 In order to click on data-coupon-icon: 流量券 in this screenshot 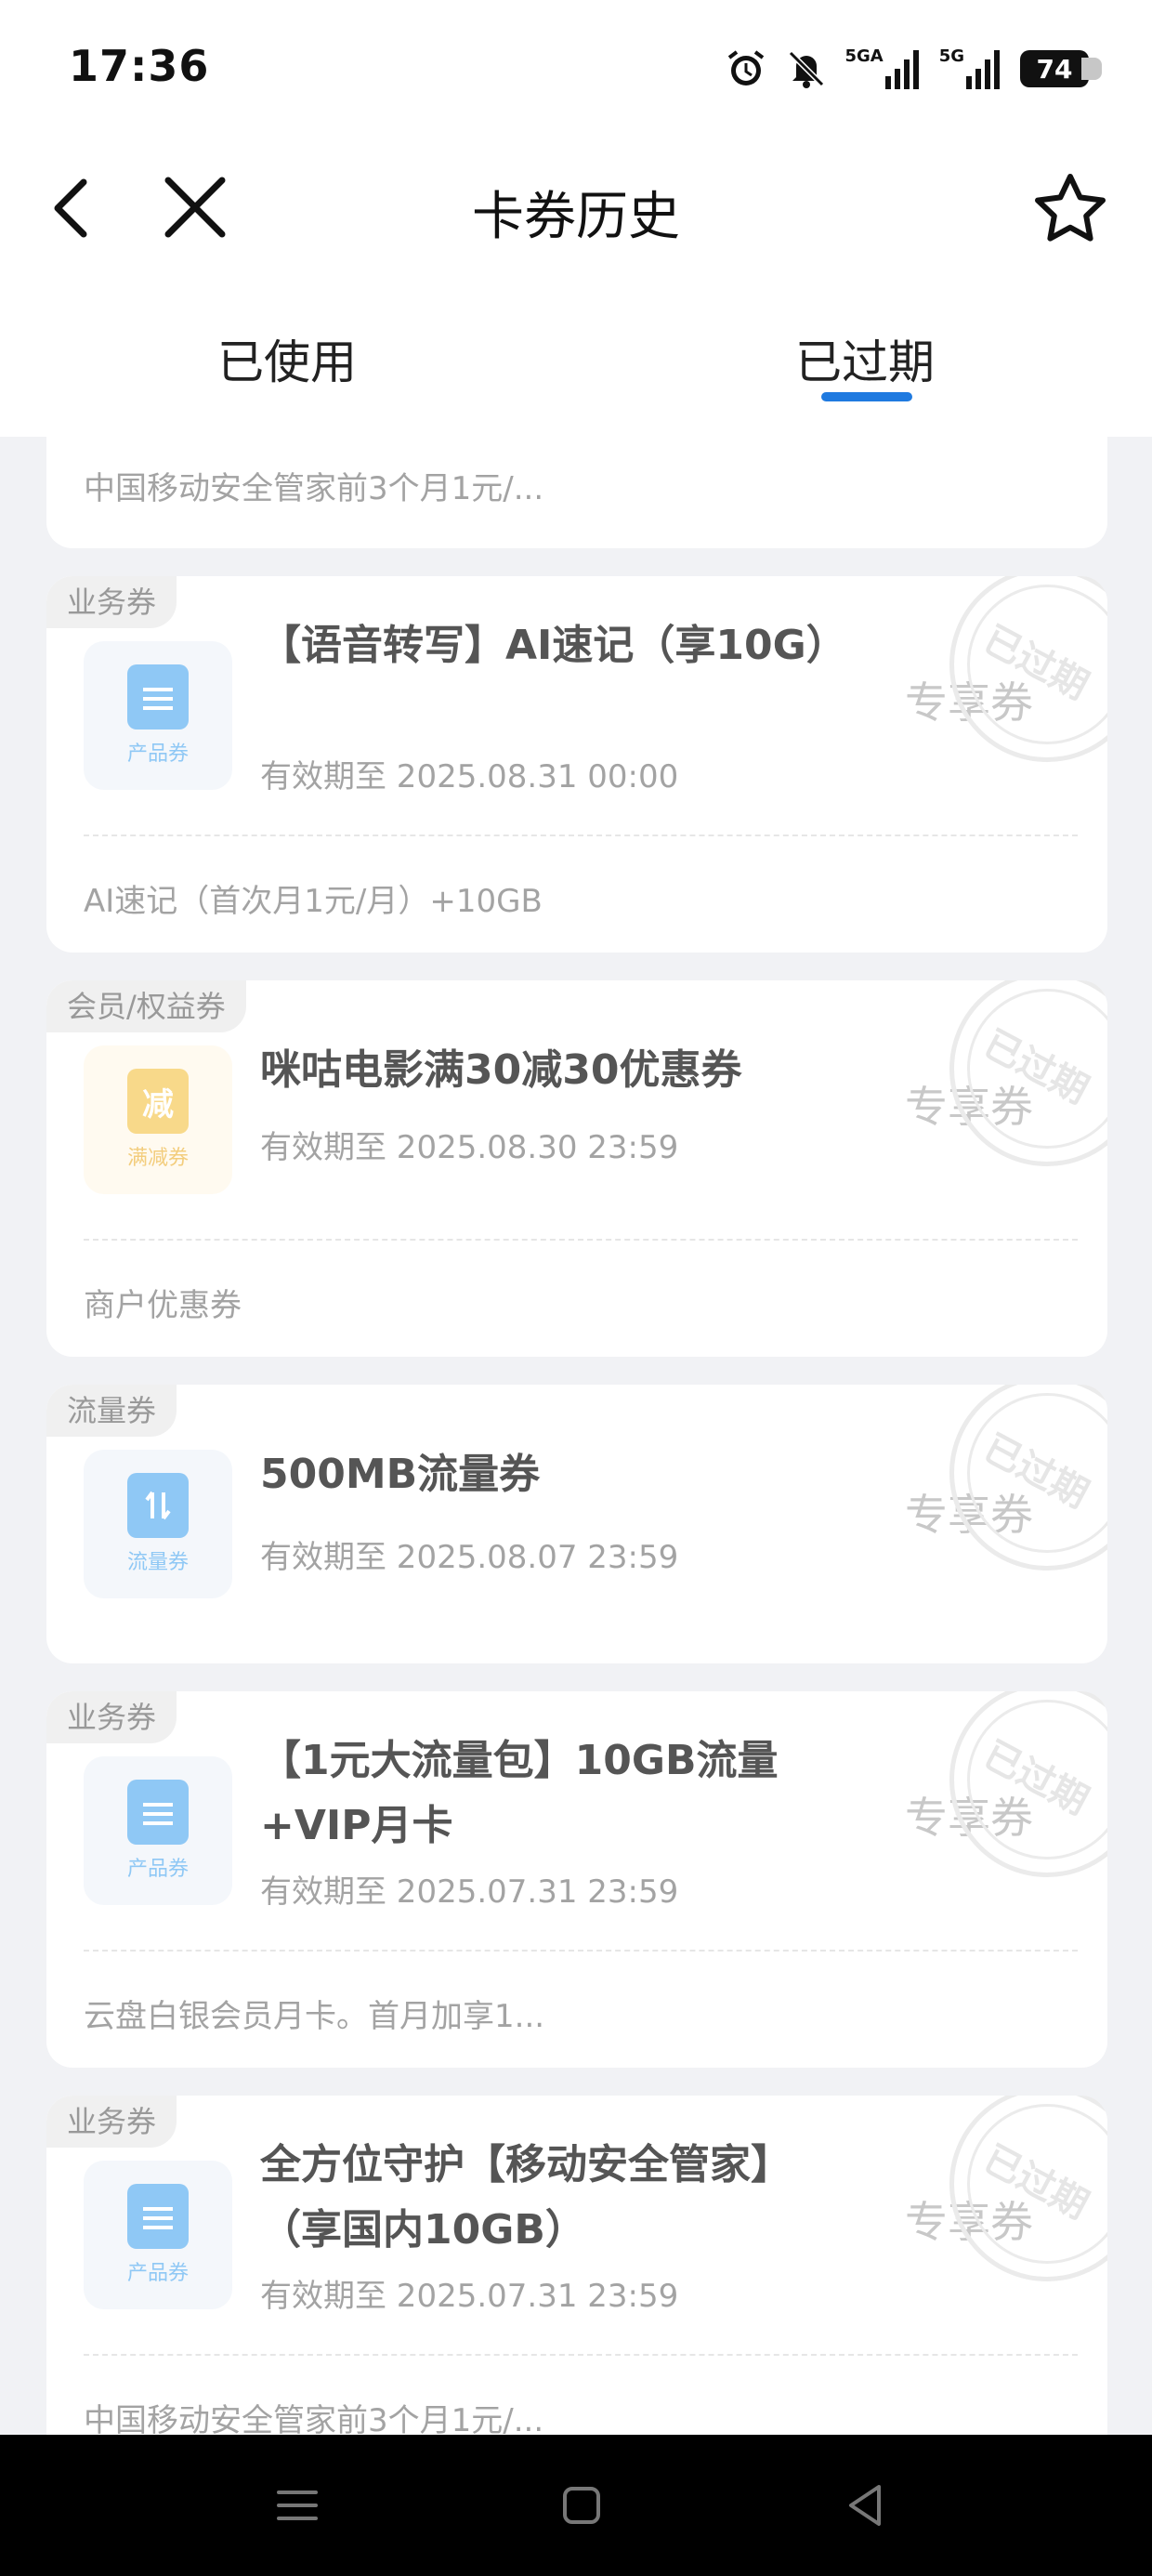, I will do `click(158, 1524)`.